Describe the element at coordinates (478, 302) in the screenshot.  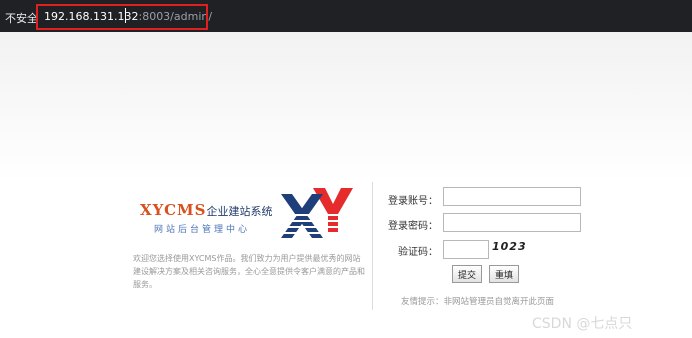
I see `friendly-tip: 友情提示：非网站管理员自觉离开此页面` at that location.